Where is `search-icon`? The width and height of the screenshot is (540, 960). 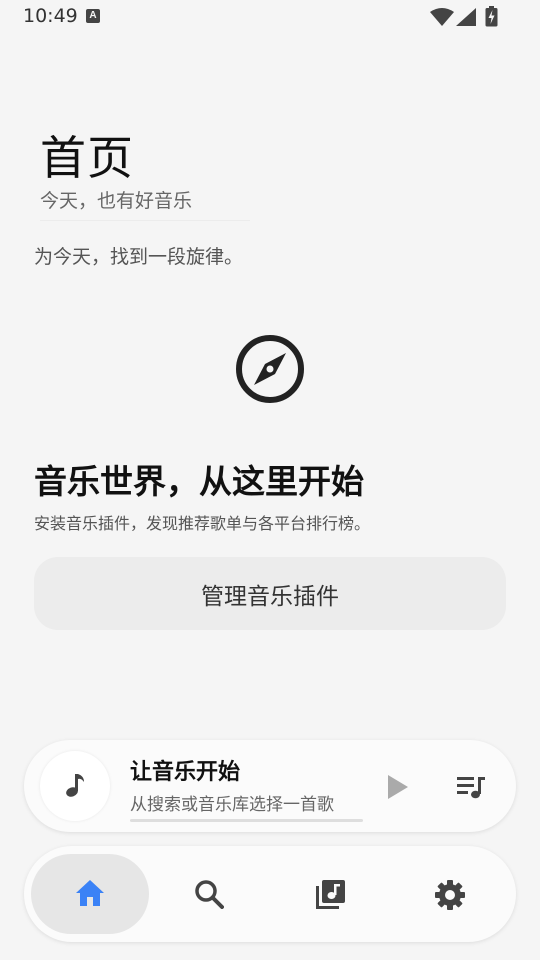 search-icon is located at coordinates (209, 894).